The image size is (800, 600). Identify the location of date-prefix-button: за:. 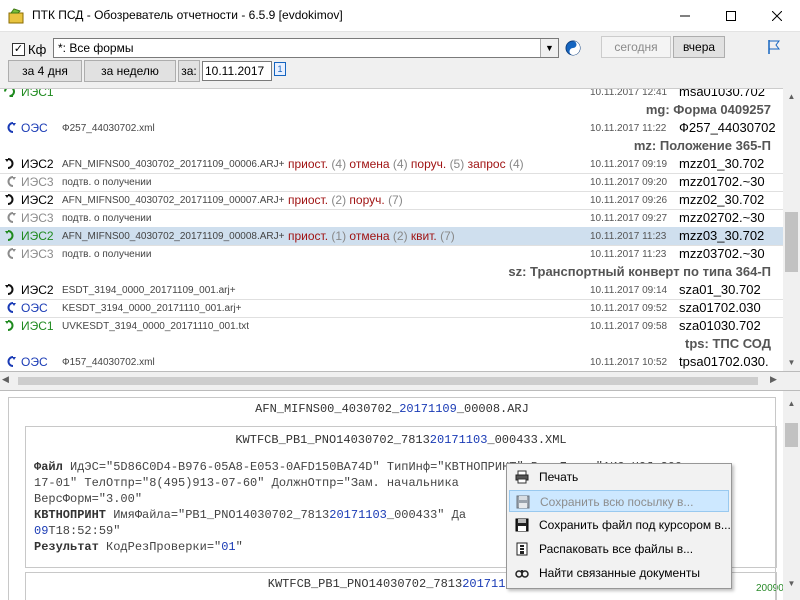
(189, 71).